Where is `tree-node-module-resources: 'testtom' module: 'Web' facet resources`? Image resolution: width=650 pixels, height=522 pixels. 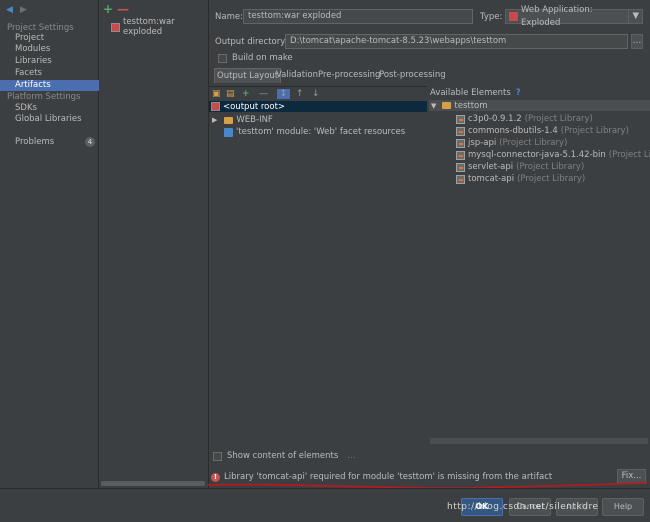 tree-node-module-resources: 'testtom' module: 'Web' facet resources is located at coordinates (314, 132).